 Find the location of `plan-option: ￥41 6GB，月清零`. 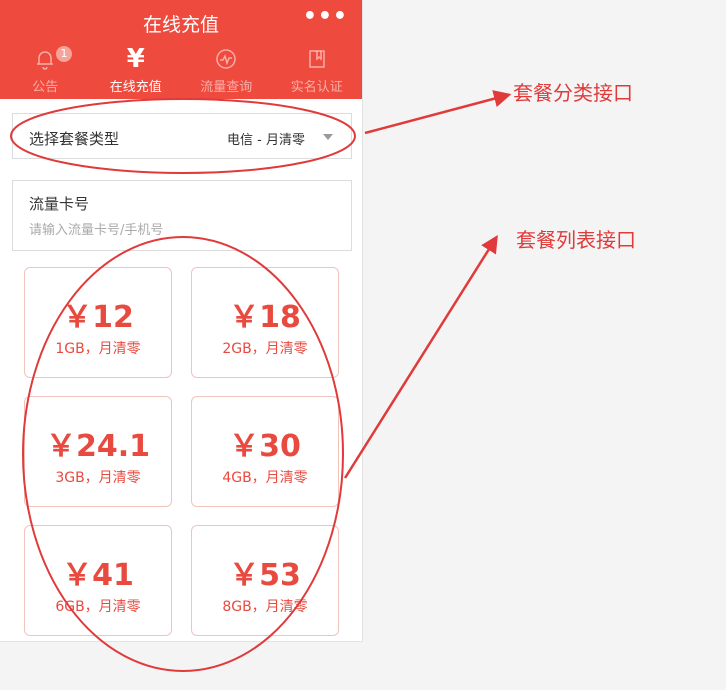

plan-option: ￥41 6GB，月清零 is located at coordinates (98, 580).